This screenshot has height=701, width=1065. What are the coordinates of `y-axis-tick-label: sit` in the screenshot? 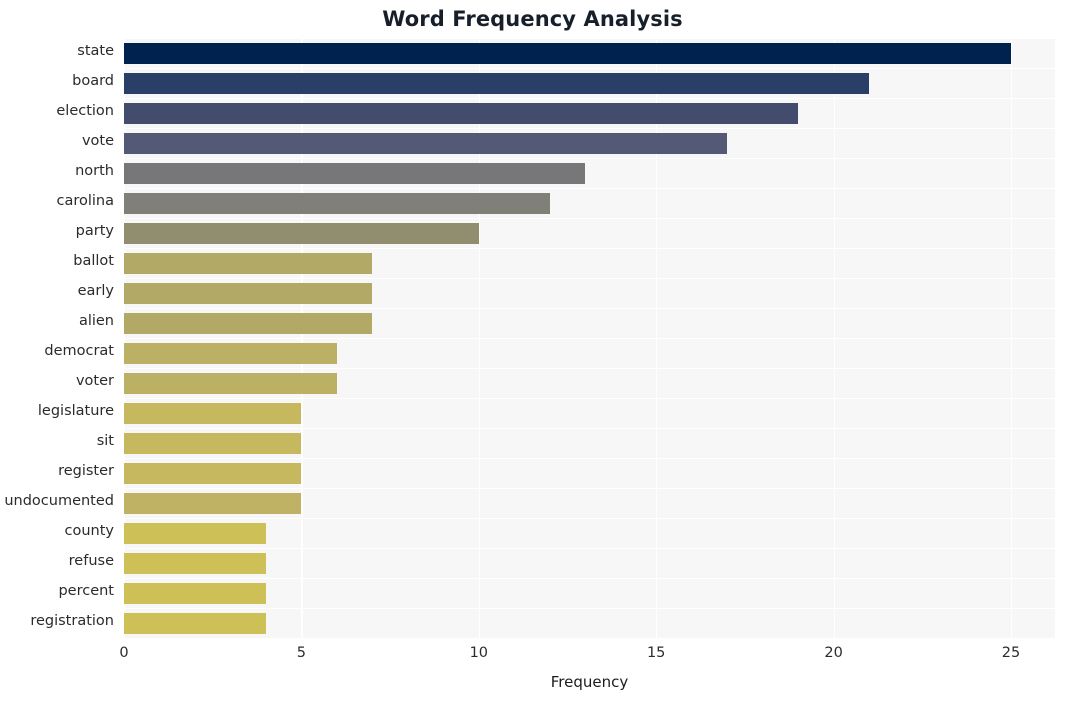 It's located at (105, 441).